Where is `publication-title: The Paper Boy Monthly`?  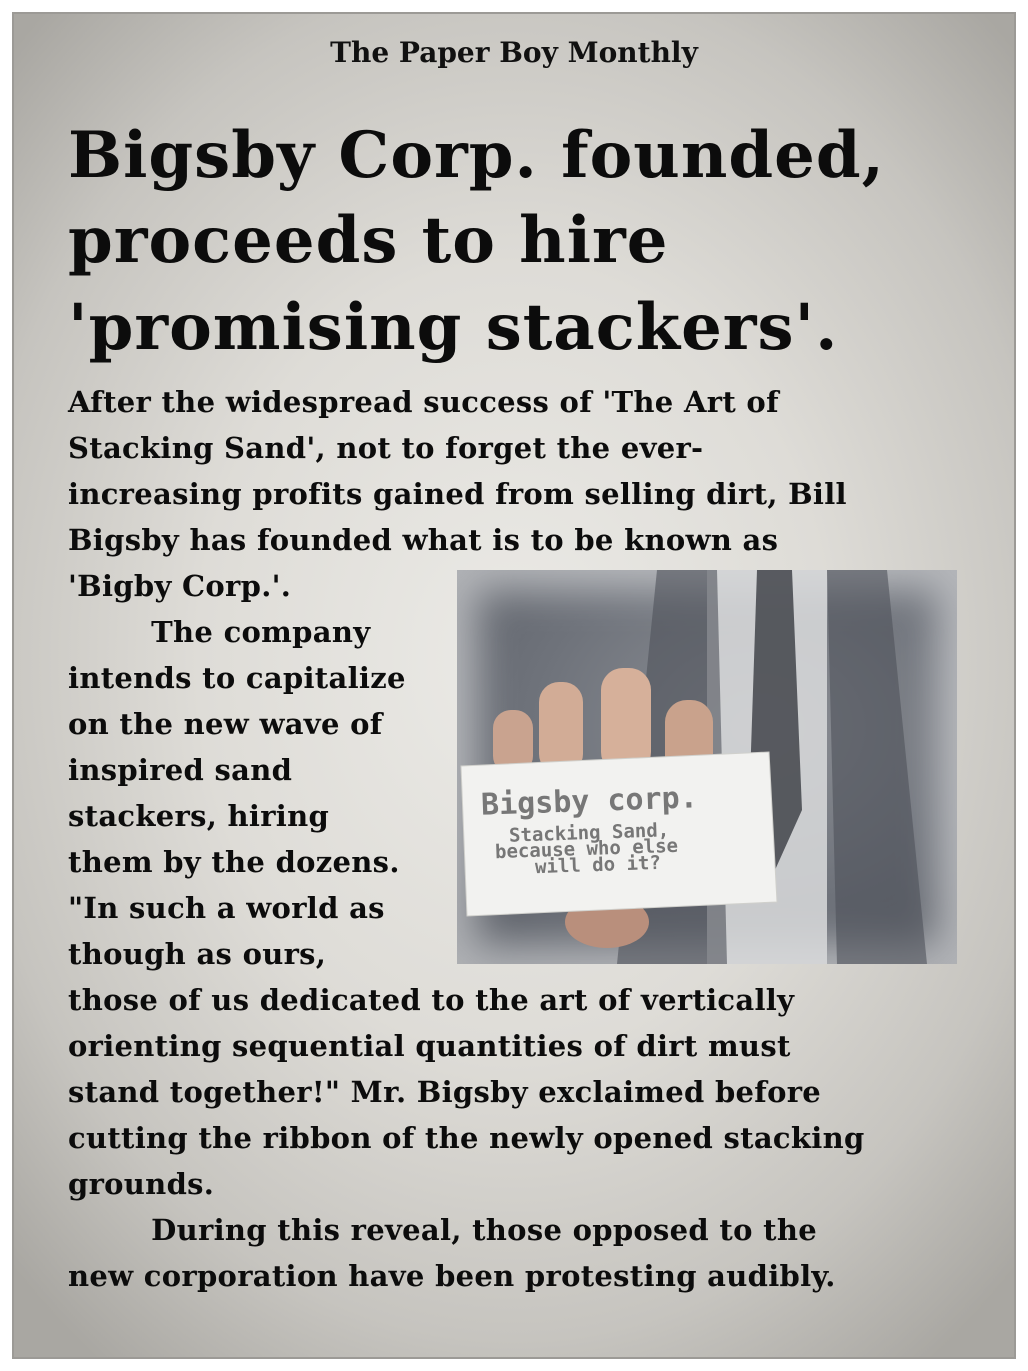 publication-title: The Paper Boy Monthly is located at coordinates (514, 52).